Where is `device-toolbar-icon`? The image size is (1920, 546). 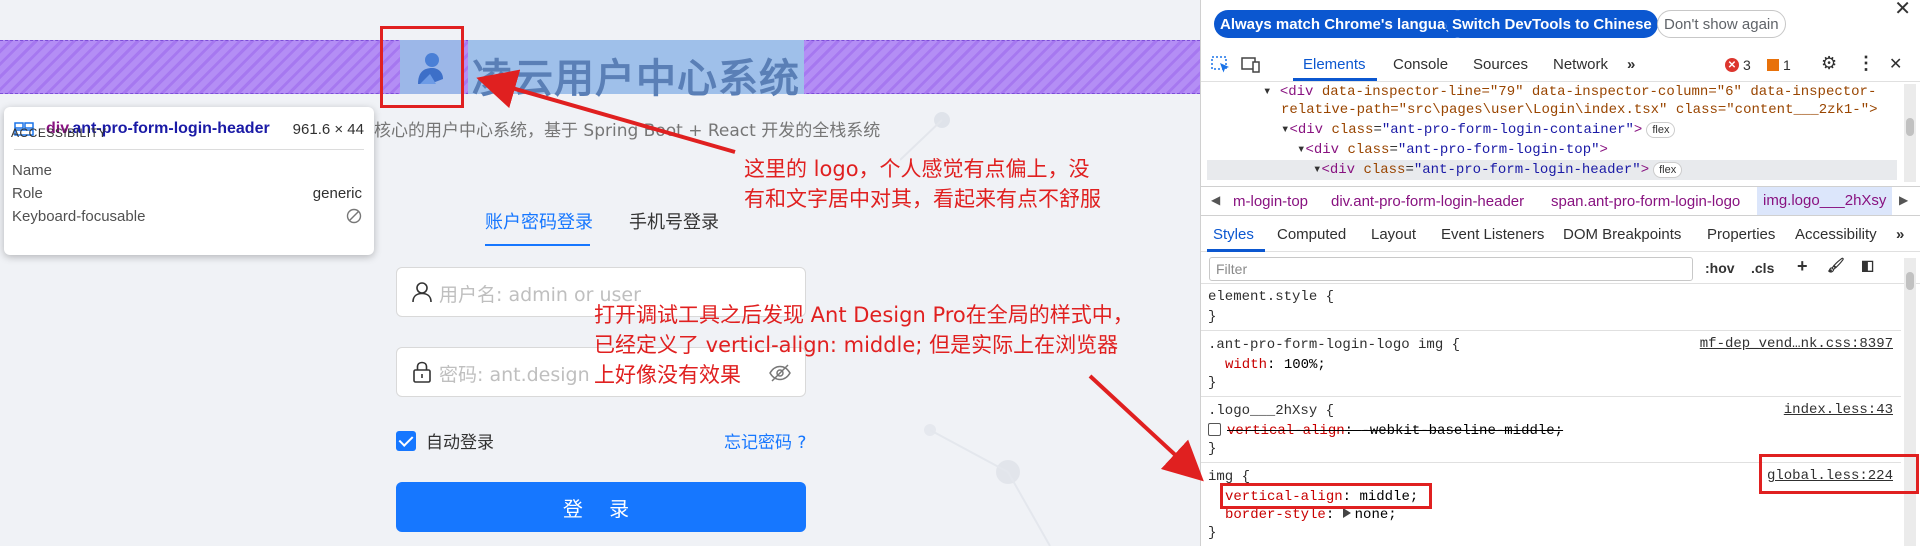 device-toolbar-icon is located at coordinates (1251, 65).